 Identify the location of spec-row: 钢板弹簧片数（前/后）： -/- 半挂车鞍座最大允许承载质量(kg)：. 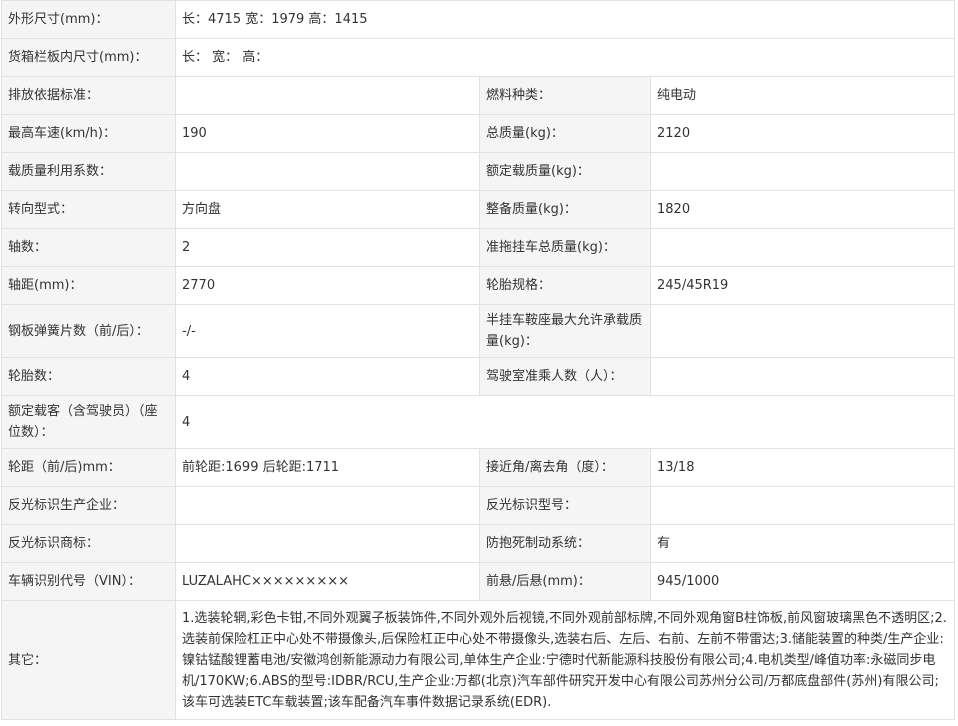
(478, 331).